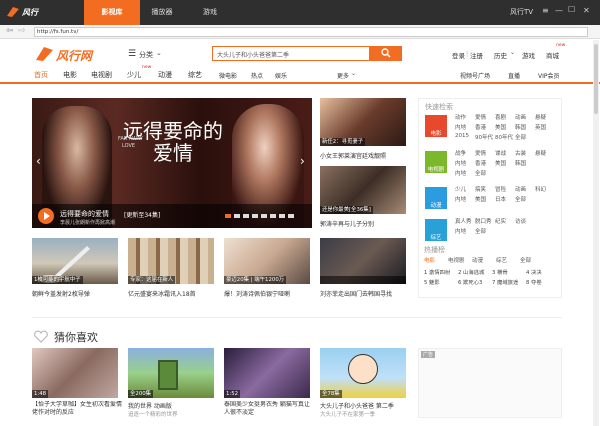  Describe the element at coordinates (22, 31) in the screenshot. I see `forward-icon: ⇨` at that location.